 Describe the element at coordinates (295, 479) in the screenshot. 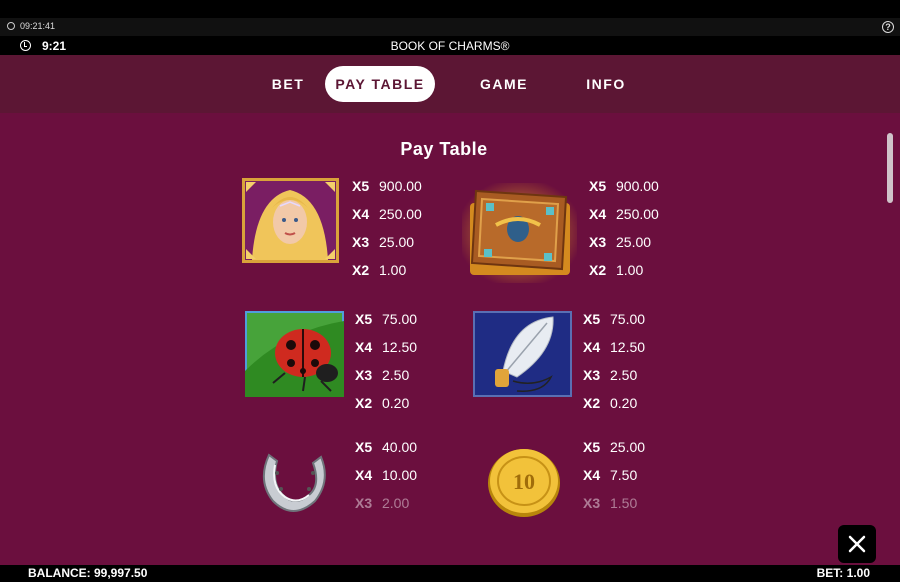

I see `horseshoe-symbol-icon` at that location.